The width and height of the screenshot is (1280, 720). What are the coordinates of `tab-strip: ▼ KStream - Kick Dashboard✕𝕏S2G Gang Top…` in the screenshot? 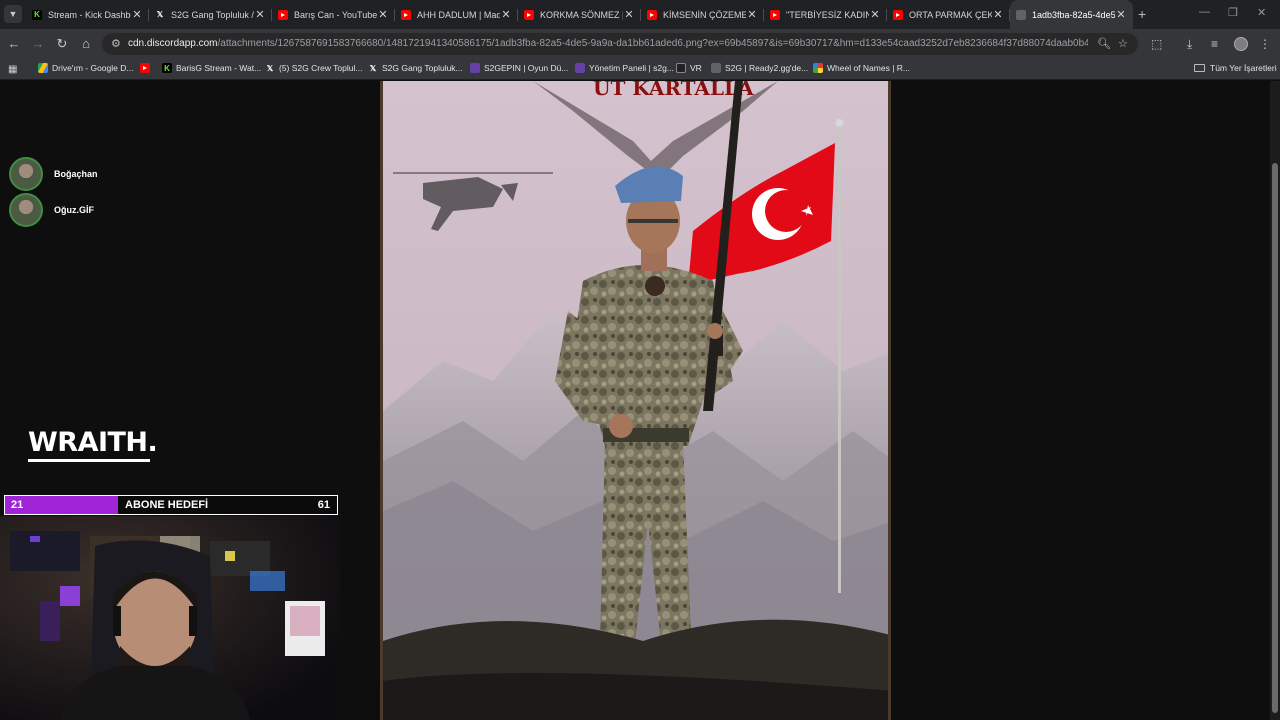 It's located at (640, 14).